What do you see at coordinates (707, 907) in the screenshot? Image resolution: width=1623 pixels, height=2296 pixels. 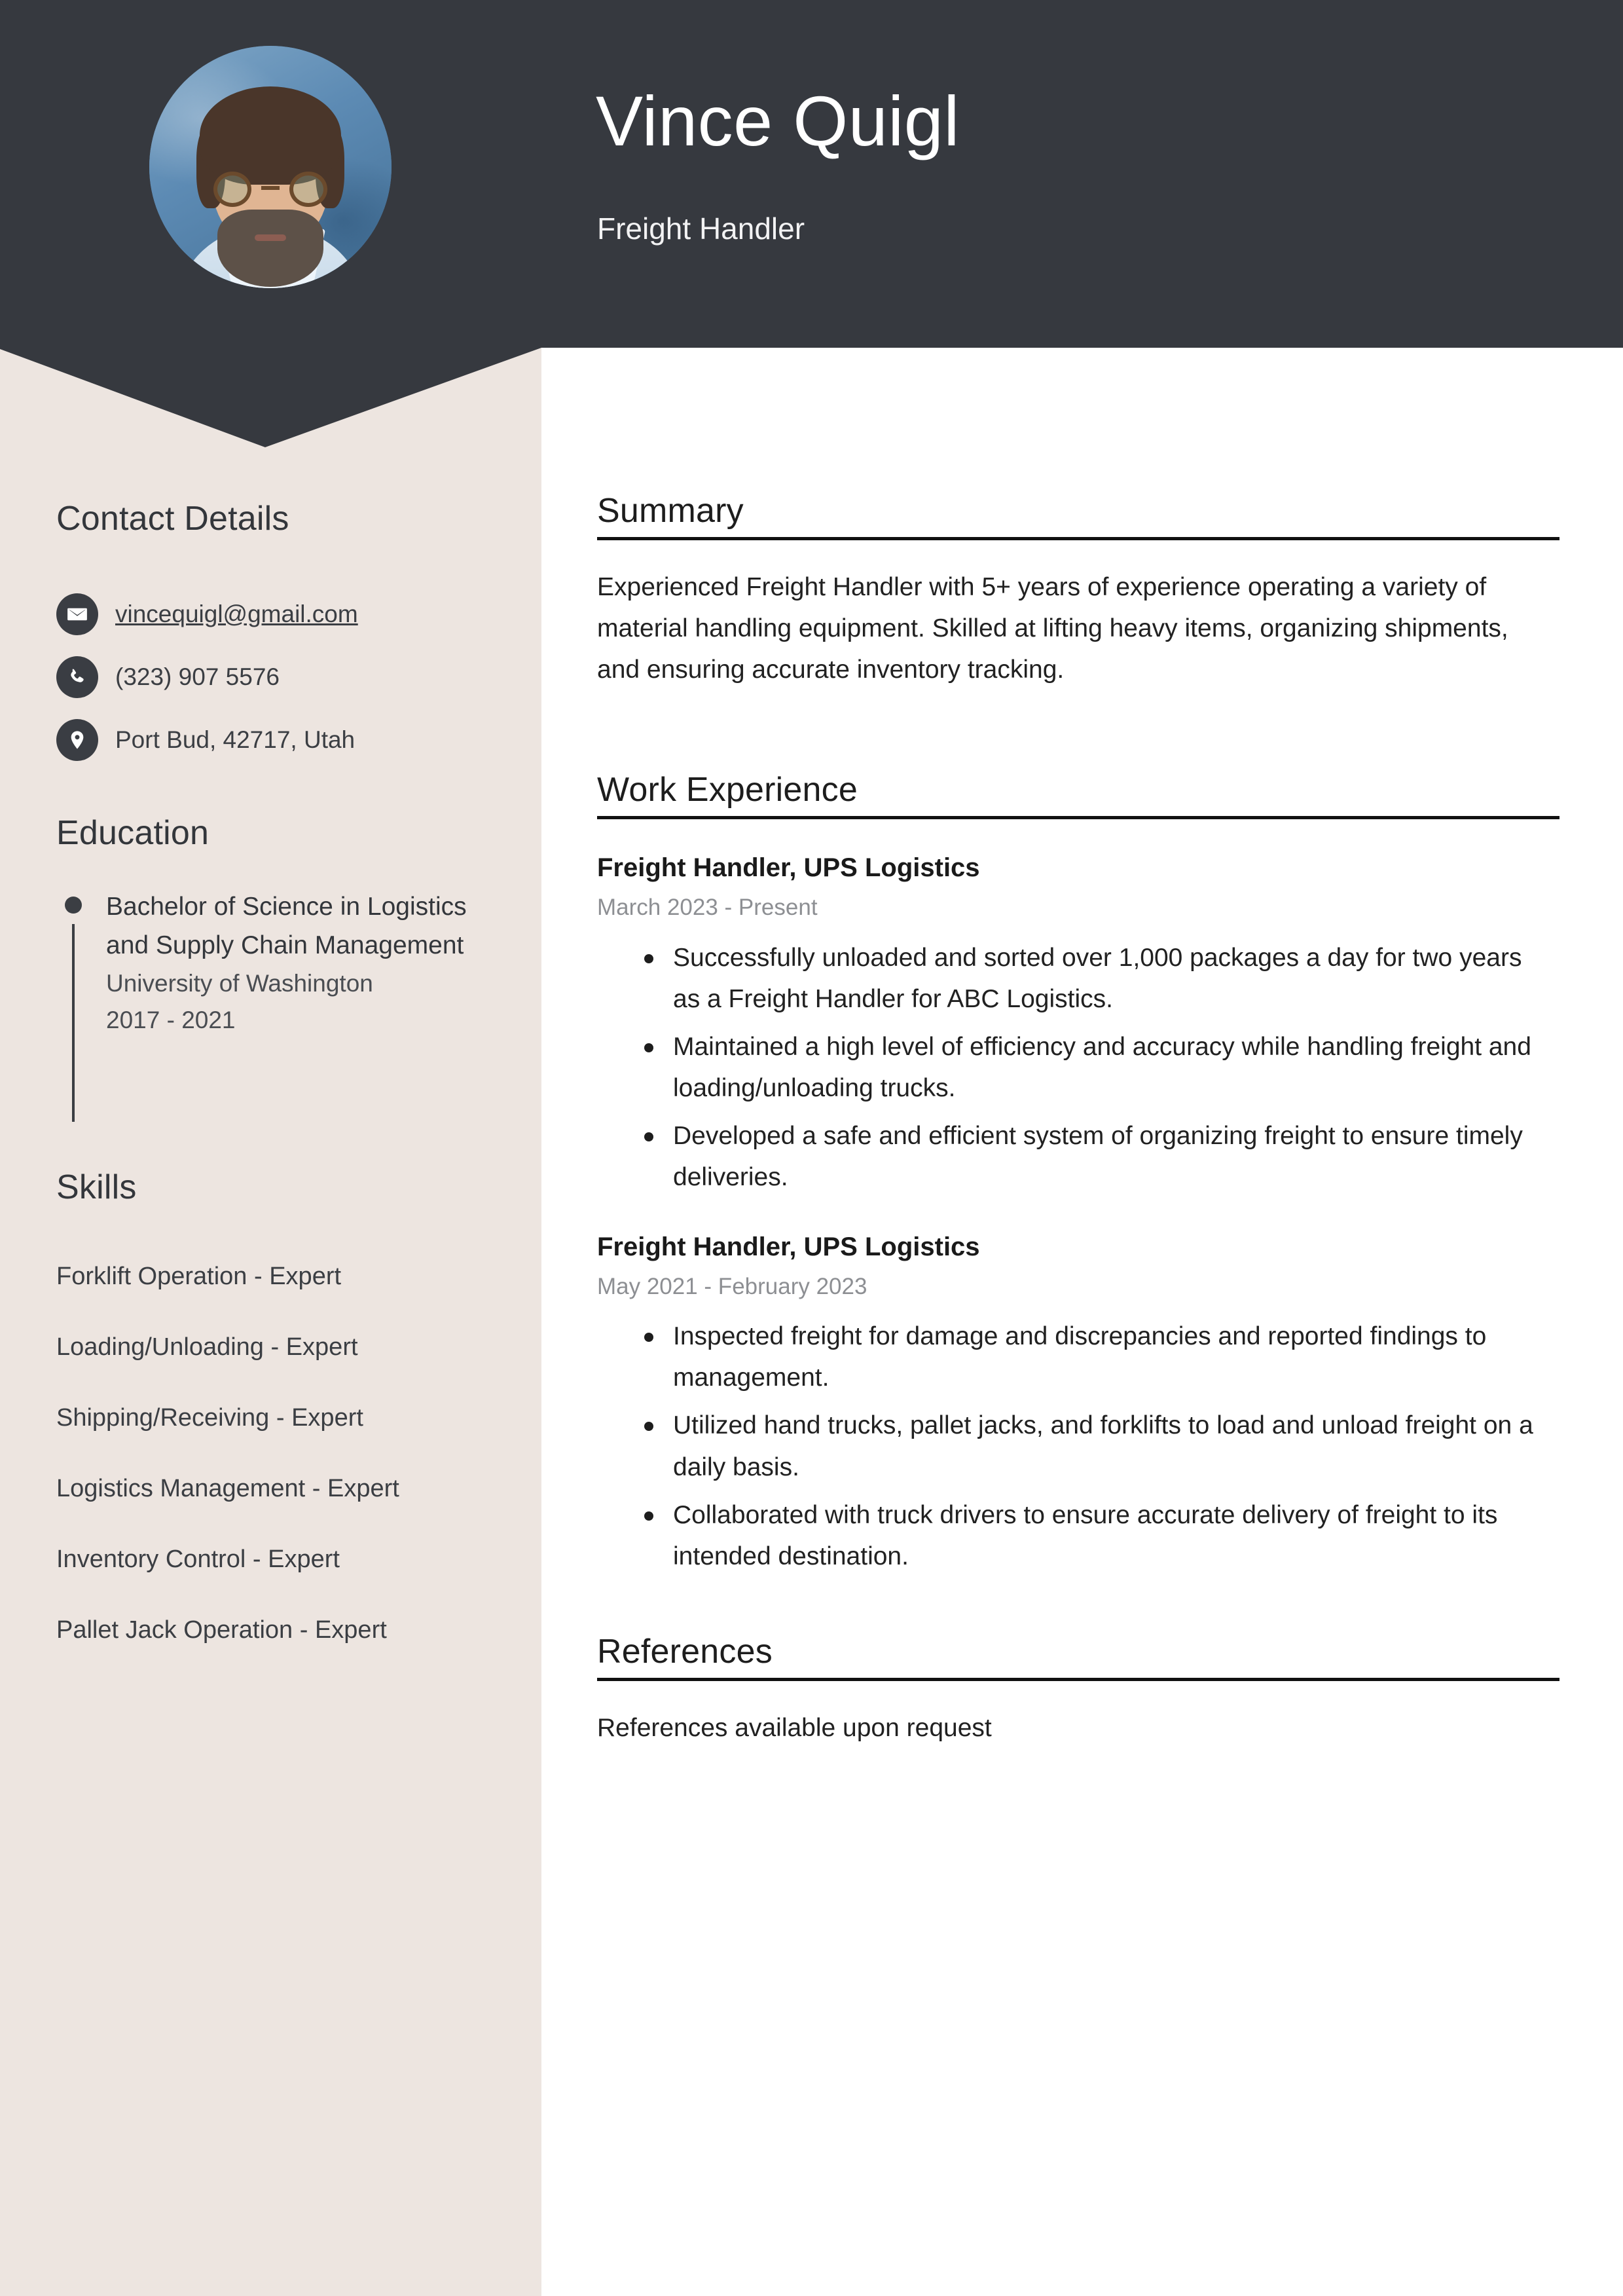 I see `job-dates: March 2023 - Present` at bounding box center [707, 907].